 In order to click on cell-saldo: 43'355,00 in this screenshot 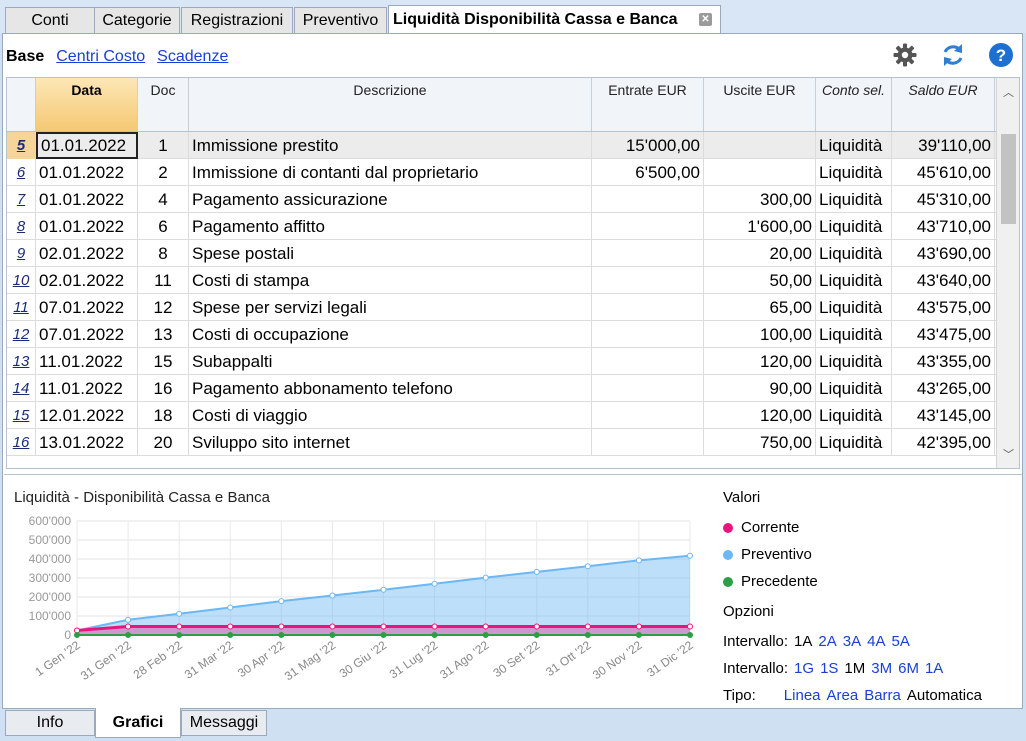, I will do `click(943, 361)`.